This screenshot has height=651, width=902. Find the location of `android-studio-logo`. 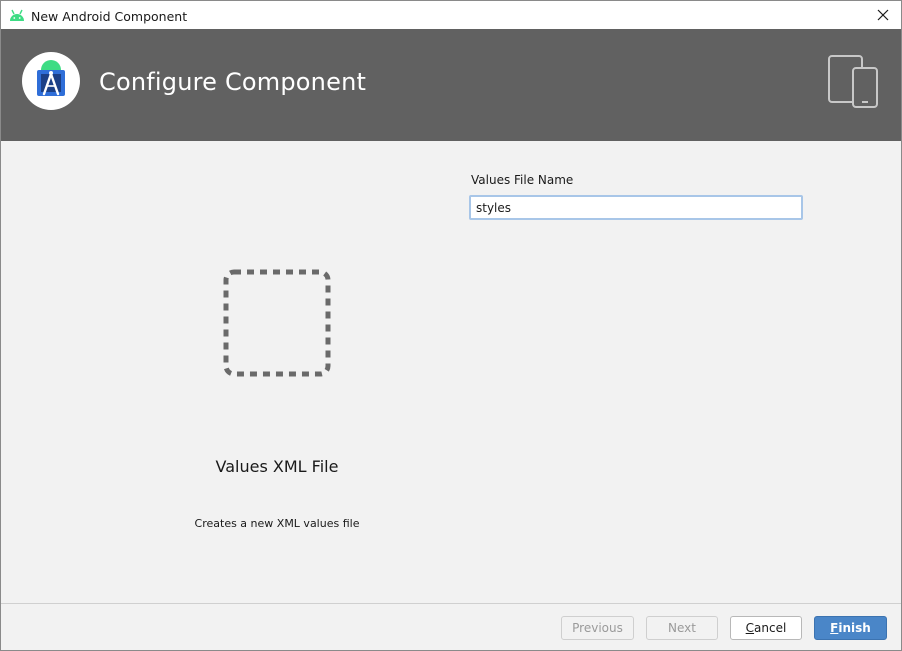

android-studio-logo is located at coordinates (51, 81).